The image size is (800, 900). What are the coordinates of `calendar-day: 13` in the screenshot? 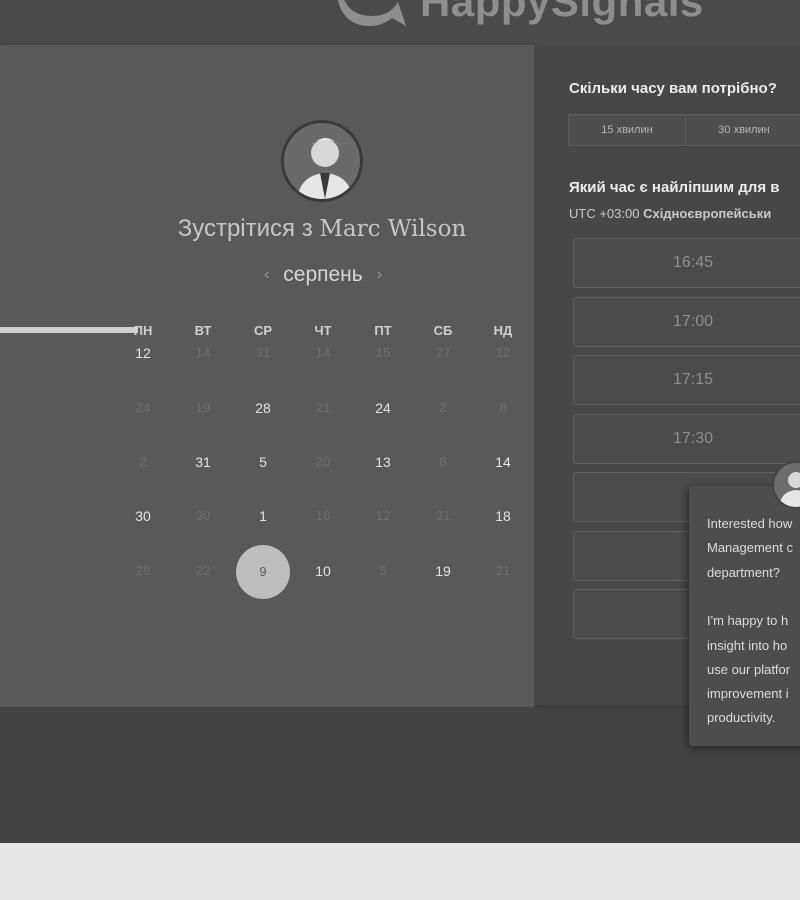 It's located at (383, 462).